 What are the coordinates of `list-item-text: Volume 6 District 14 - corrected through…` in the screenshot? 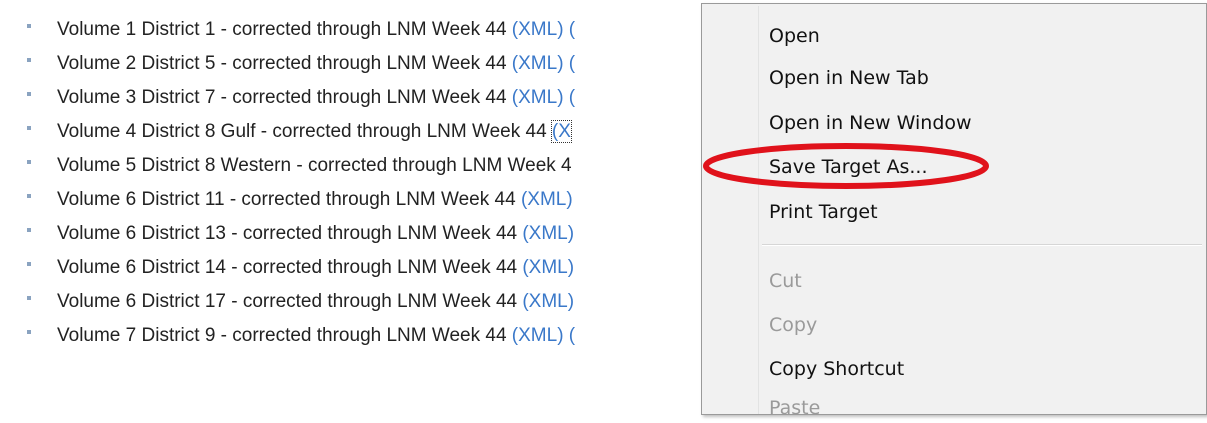 It's located at (315, 268).